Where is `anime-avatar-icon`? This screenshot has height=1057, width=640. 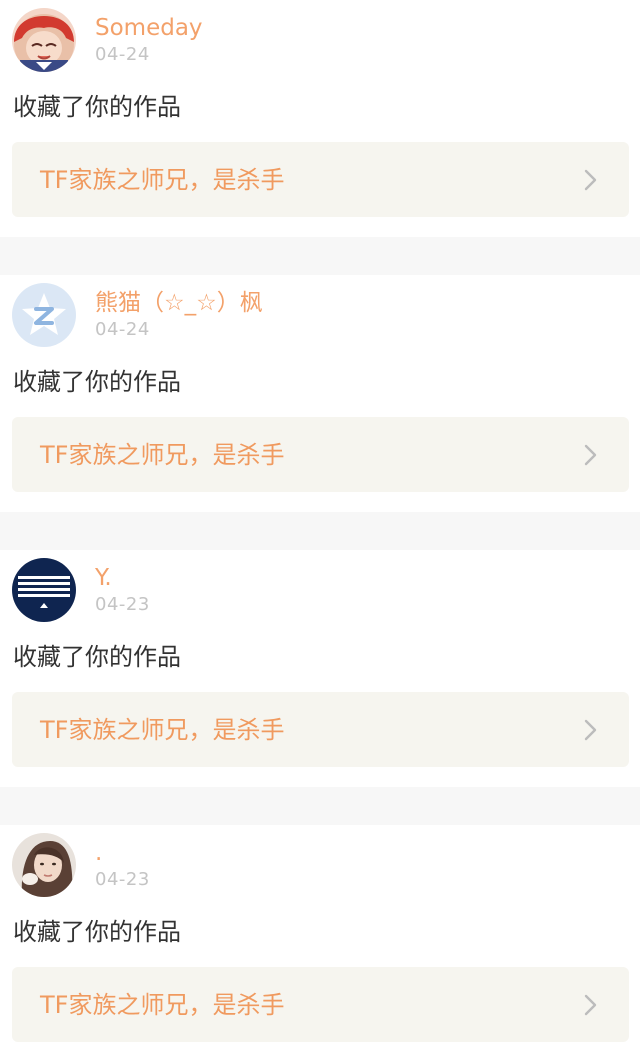
anime-avatar-icon is located at coordinates (44, 40).